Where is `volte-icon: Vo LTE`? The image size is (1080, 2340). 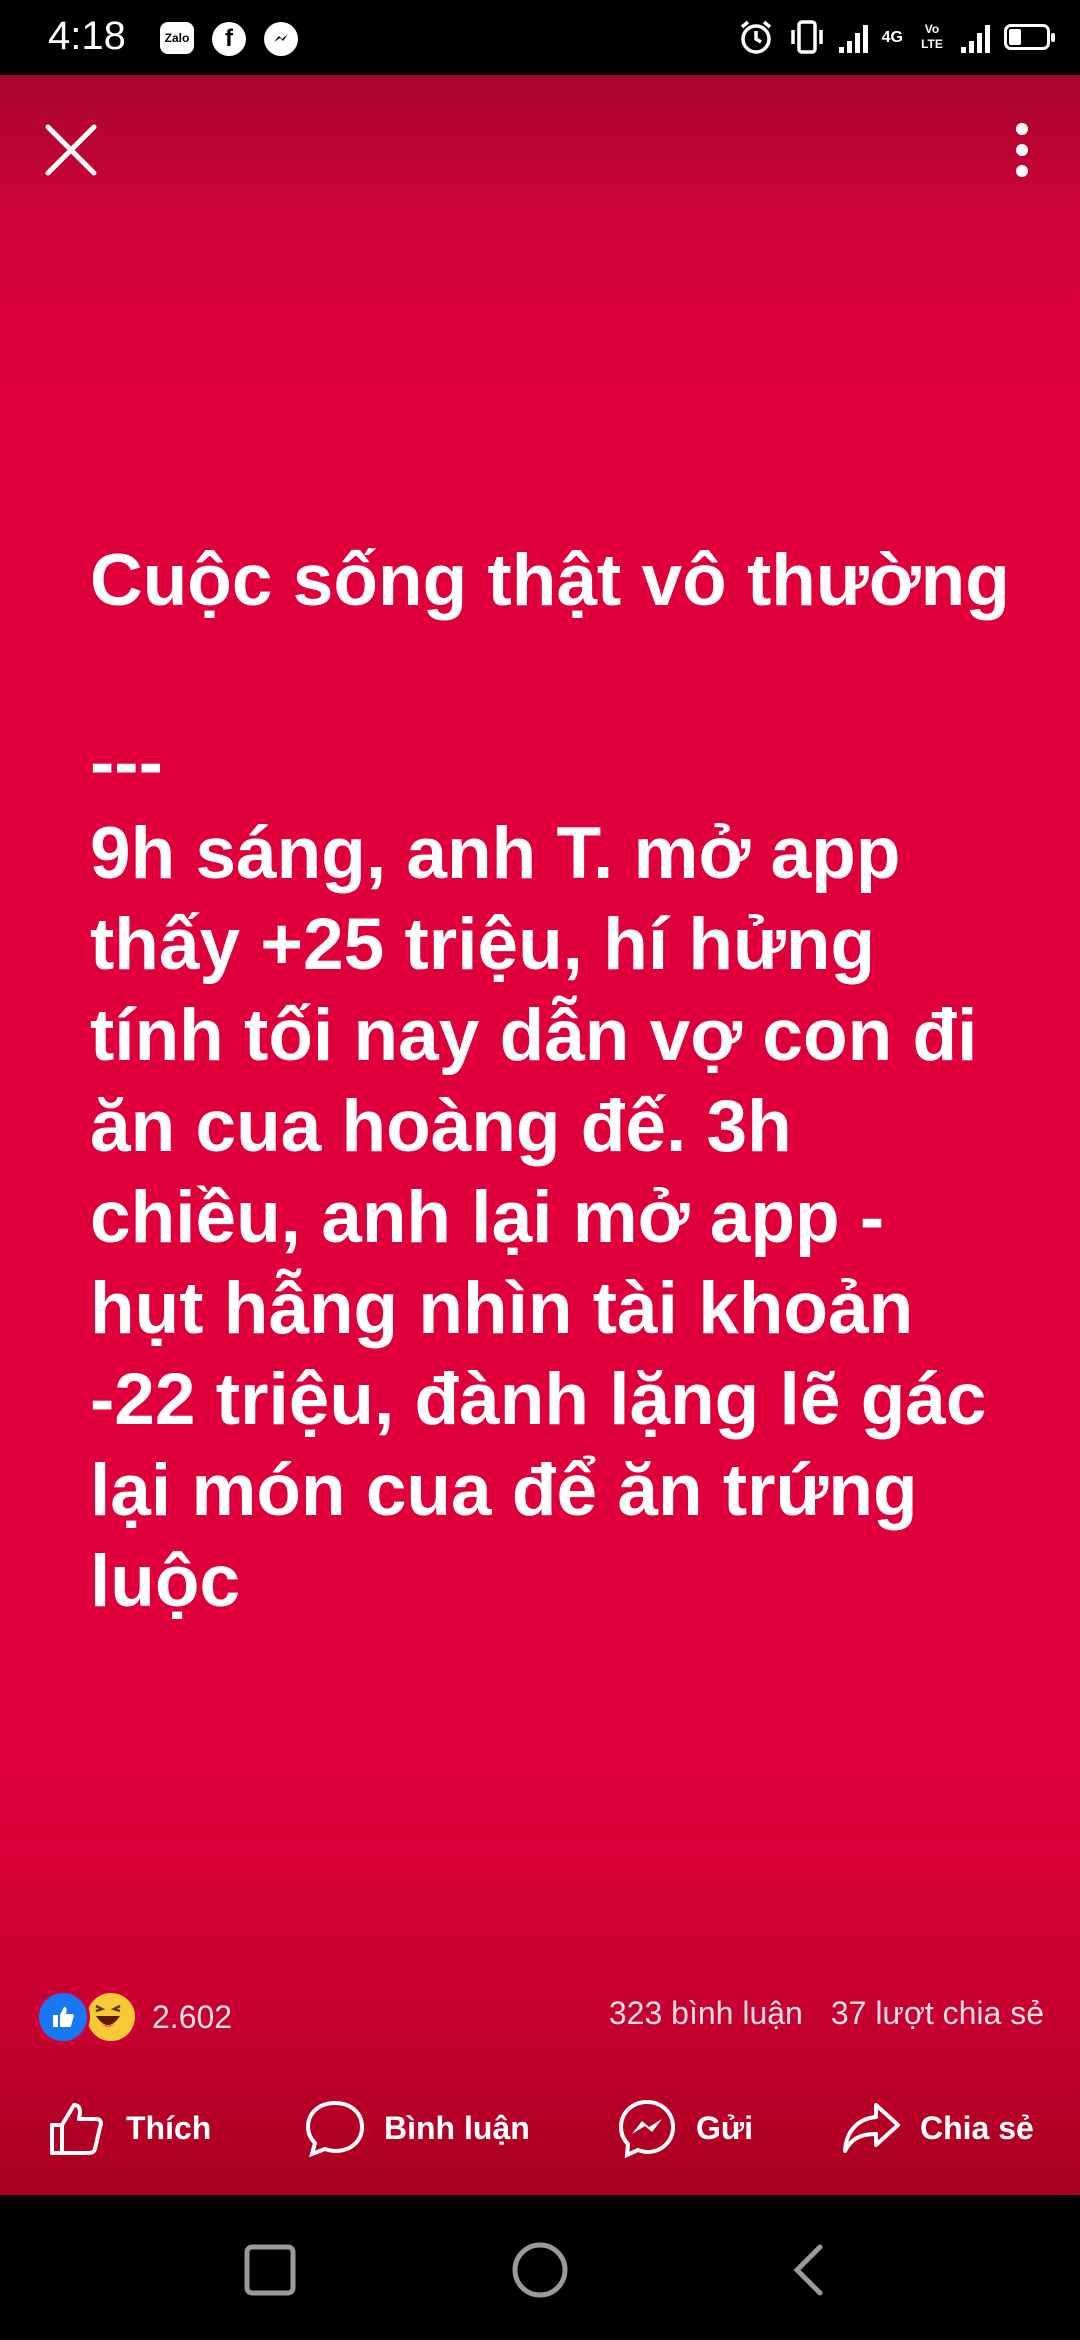
volte-icon: Vo LTE is located at coordinates (932, 36).